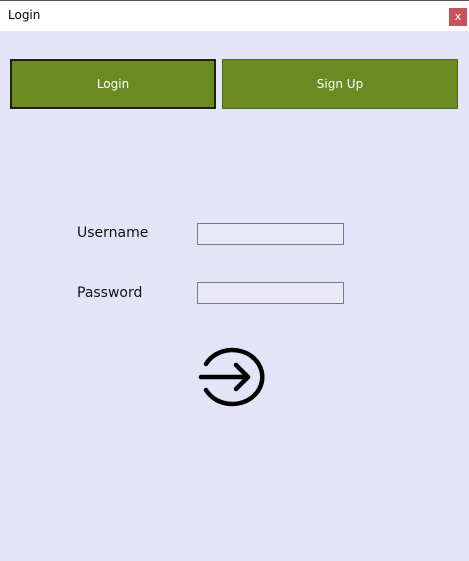 The image size is (469, 561). Describe the element at coordinates (270, 234) in the screenshot. I see `username-input` at that location.